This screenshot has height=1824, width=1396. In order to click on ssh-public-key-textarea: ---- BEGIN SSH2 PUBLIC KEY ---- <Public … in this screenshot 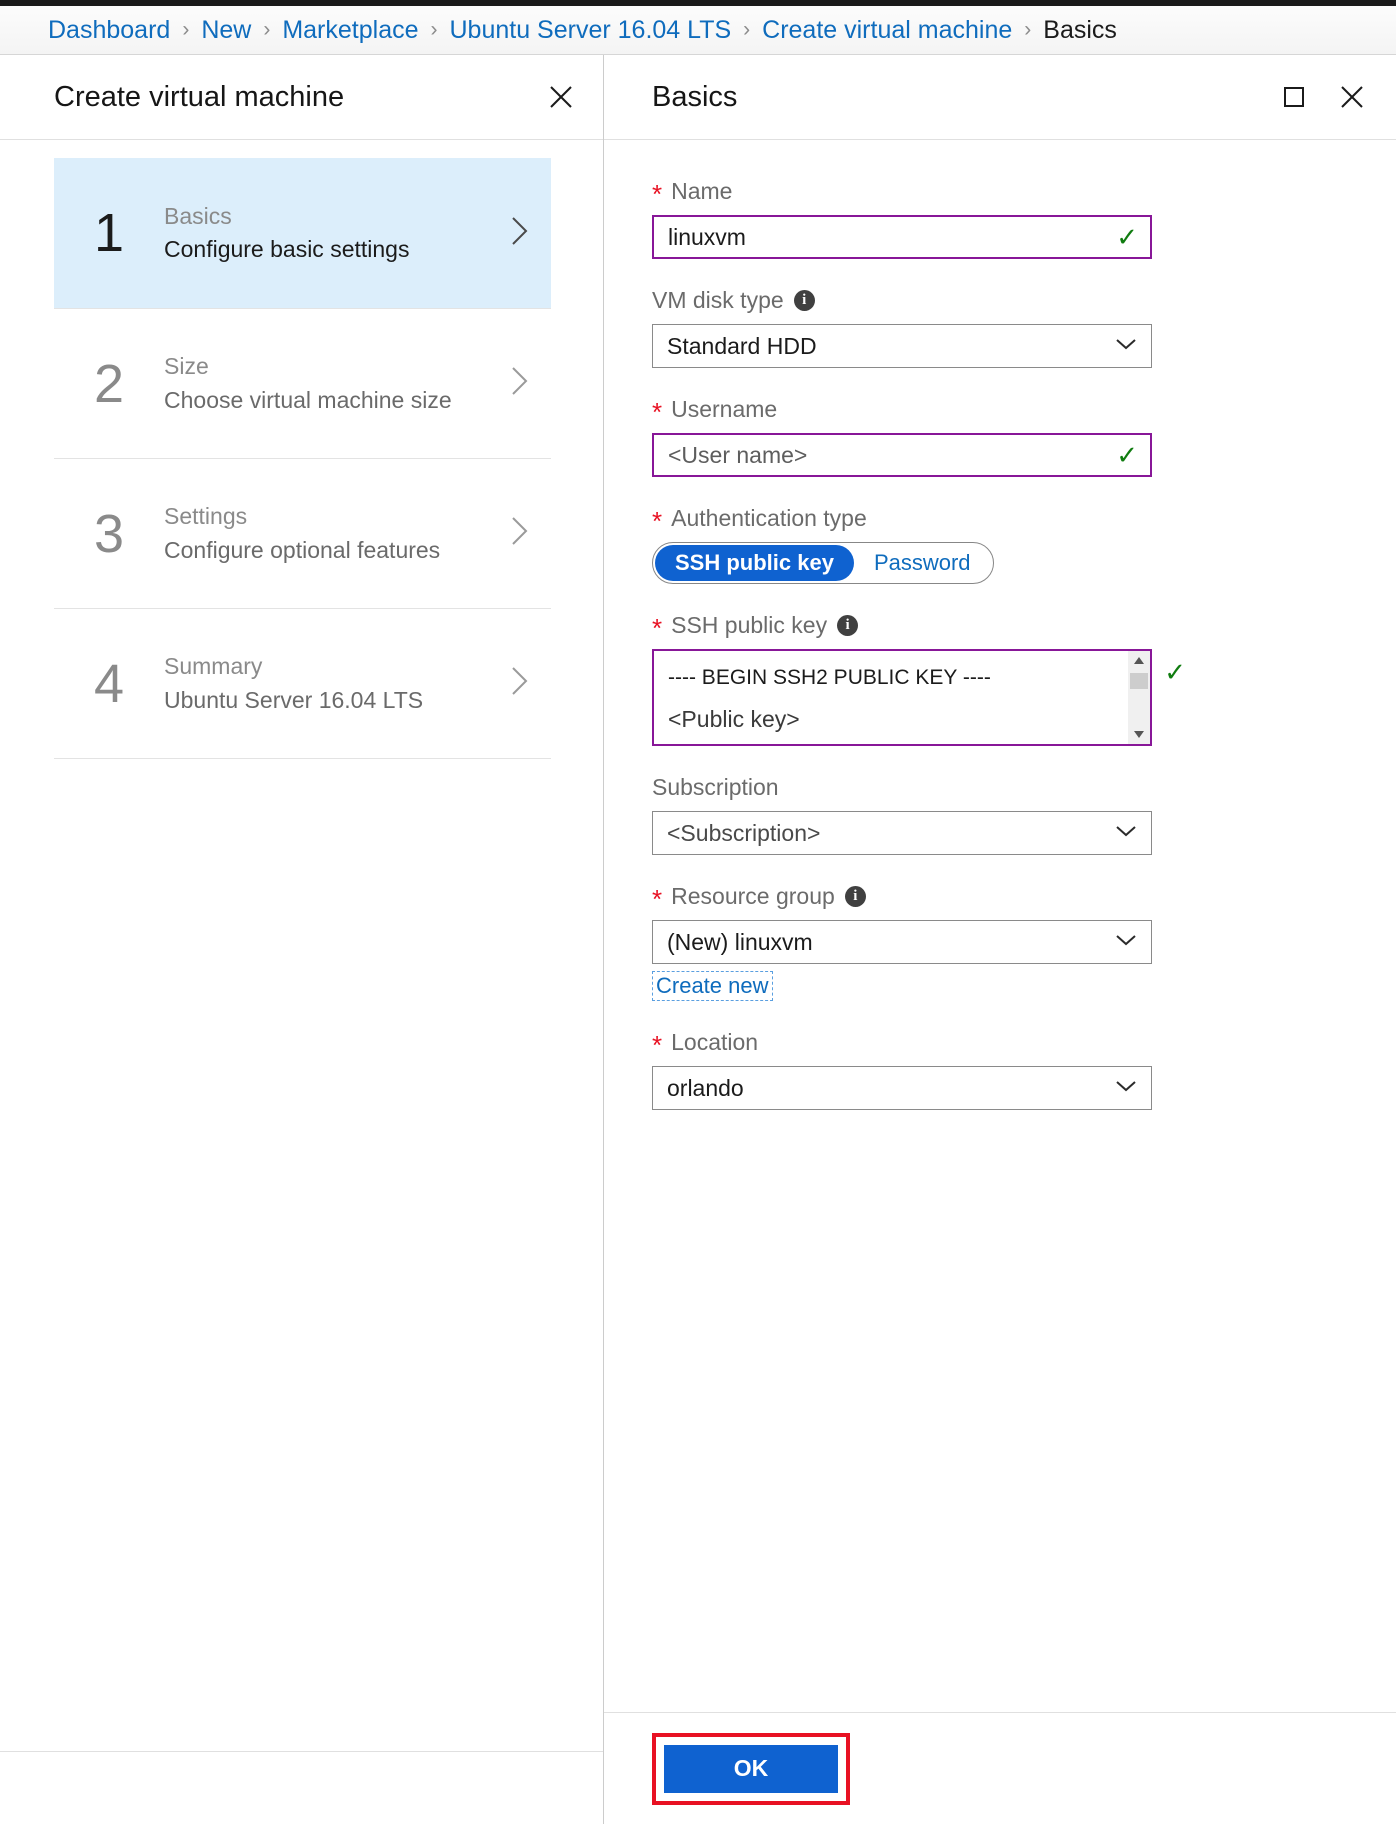, I will do `click(902, 697)`.